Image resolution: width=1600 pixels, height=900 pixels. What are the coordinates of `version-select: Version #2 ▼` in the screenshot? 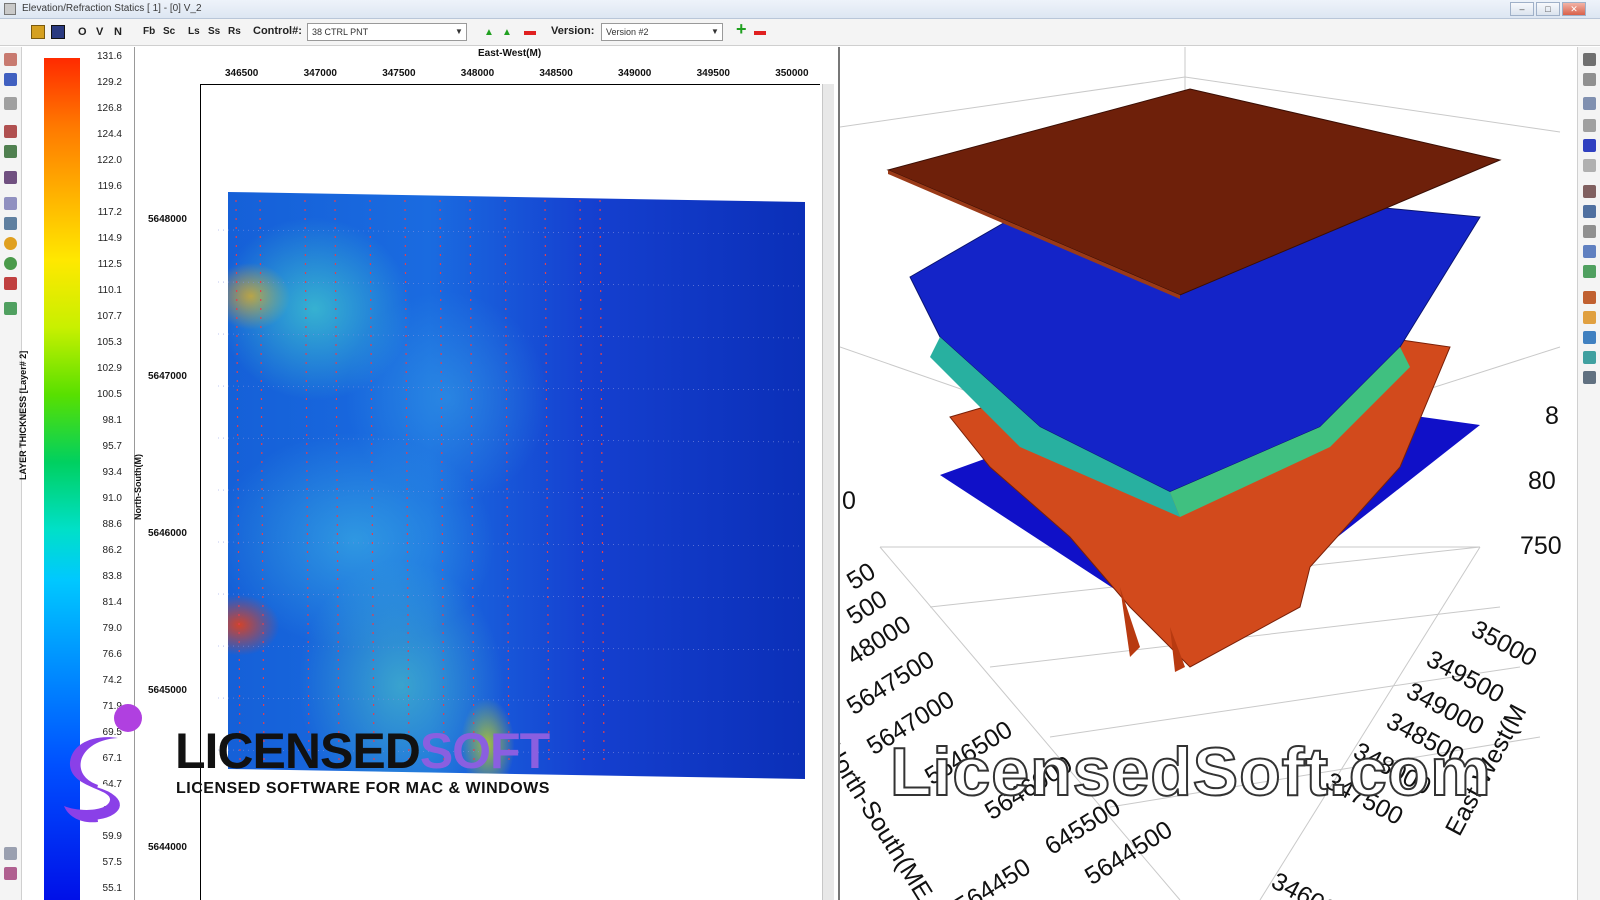 It's located at (662, 32).